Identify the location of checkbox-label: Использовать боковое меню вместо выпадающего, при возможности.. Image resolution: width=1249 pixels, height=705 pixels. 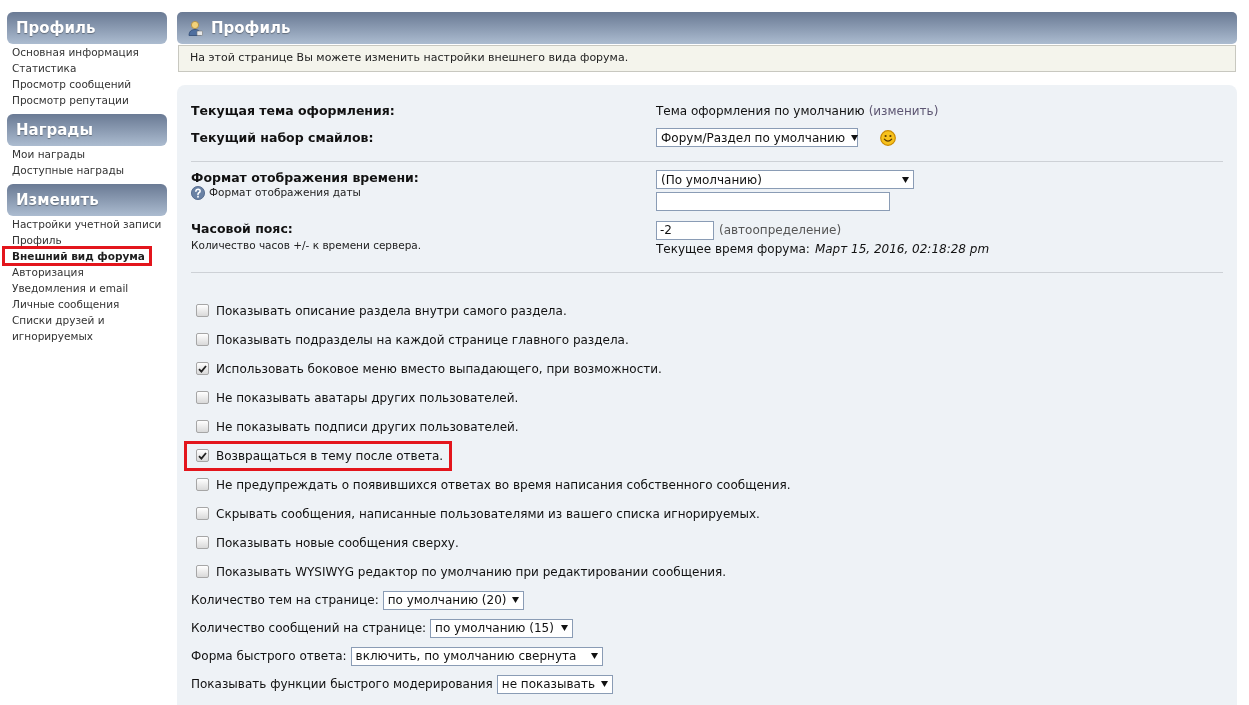
(439, 369).